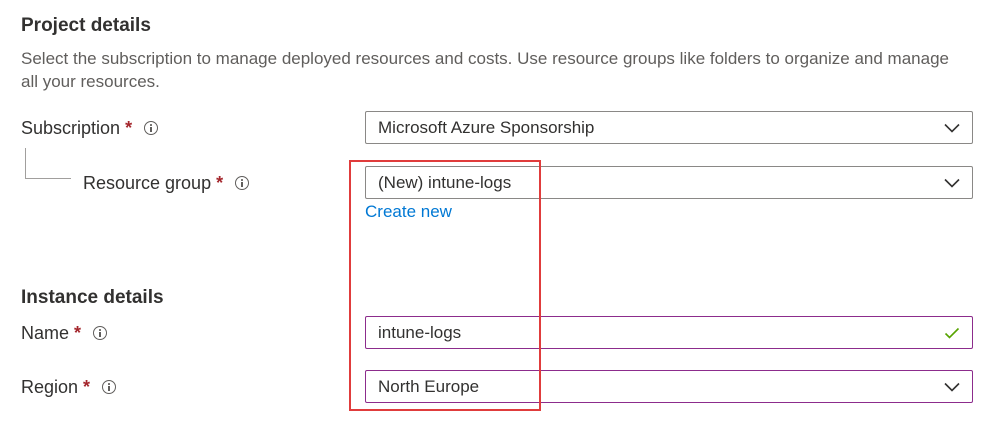 The height and width of the screenshot is (426, 1003). Describe the element at coordinates (445, 285) in the screenshot. I see `highlight-box` at that location.